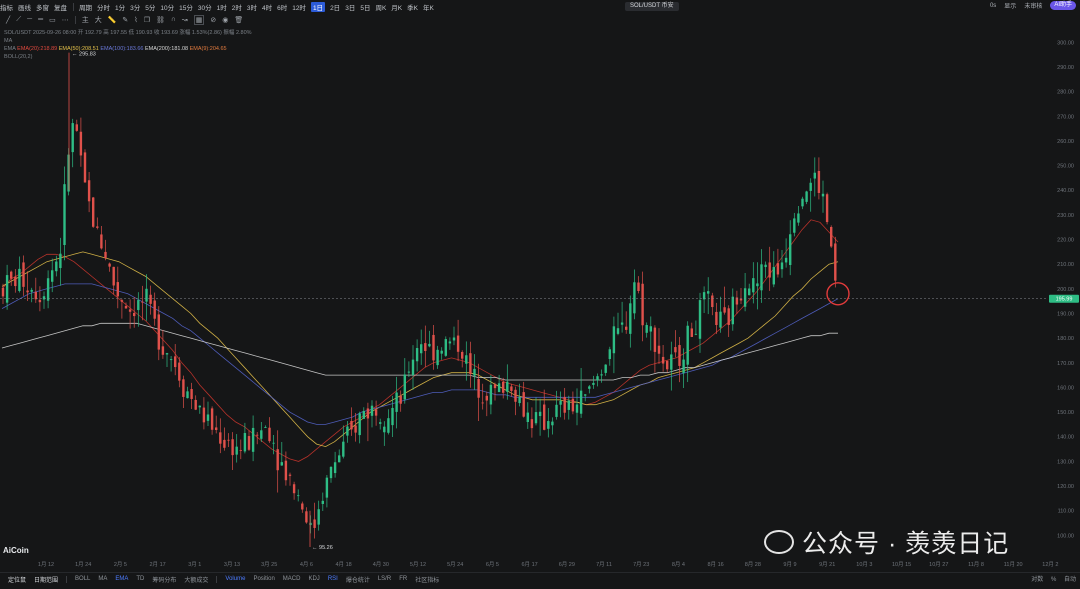  I want to click on y-tick-label: 140.00, so click(1065, 438).